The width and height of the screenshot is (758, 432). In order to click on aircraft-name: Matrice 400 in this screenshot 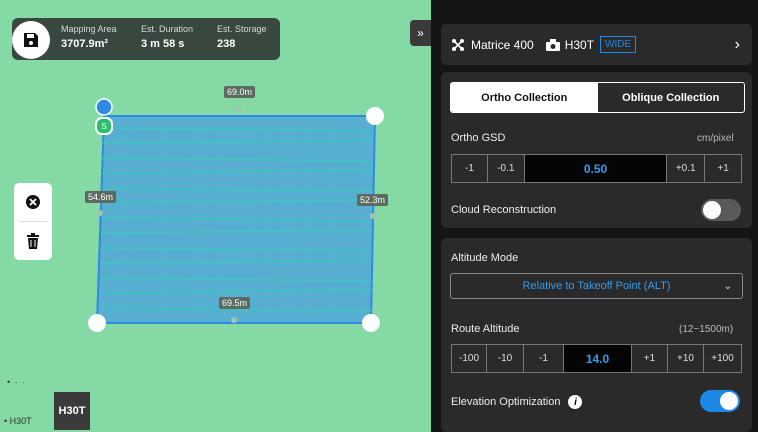, I will do `click(502, 44)`.